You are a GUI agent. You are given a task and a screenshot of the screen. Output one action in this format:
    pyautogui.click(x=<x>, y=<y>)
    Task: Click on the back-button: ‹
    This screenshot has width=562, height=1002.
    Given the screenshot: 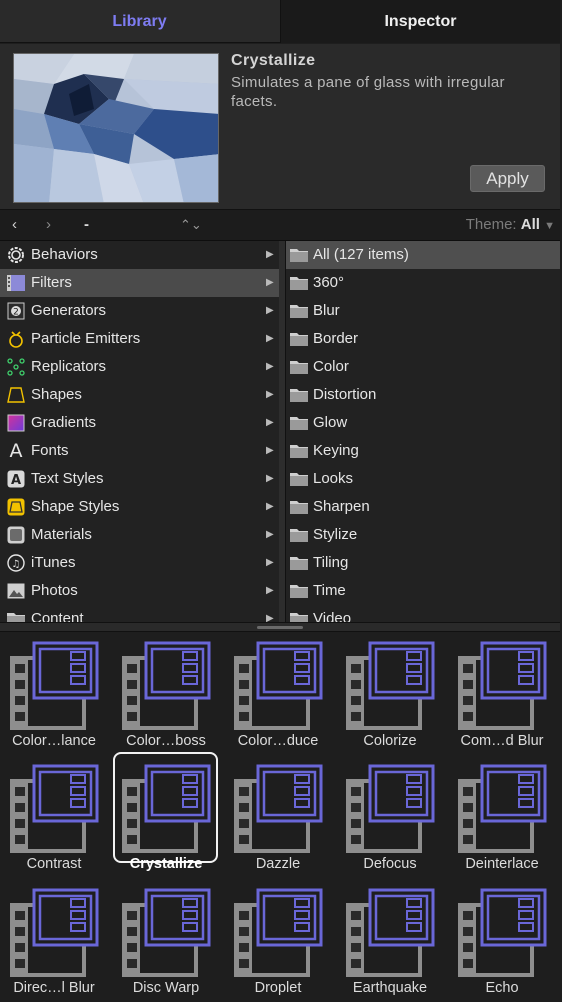 What is the action you would take?
    pyautogui.click(x=14, y=225)
    